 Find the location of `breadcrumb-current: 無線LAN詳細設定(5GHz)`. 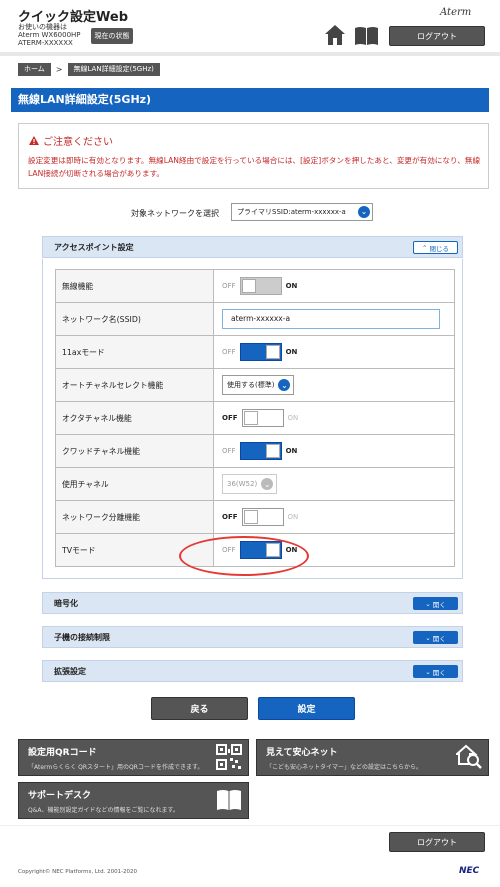

breadcrumb-current: 無線LAN詳細設定(5GHz) is located at coordinates (113, 69).